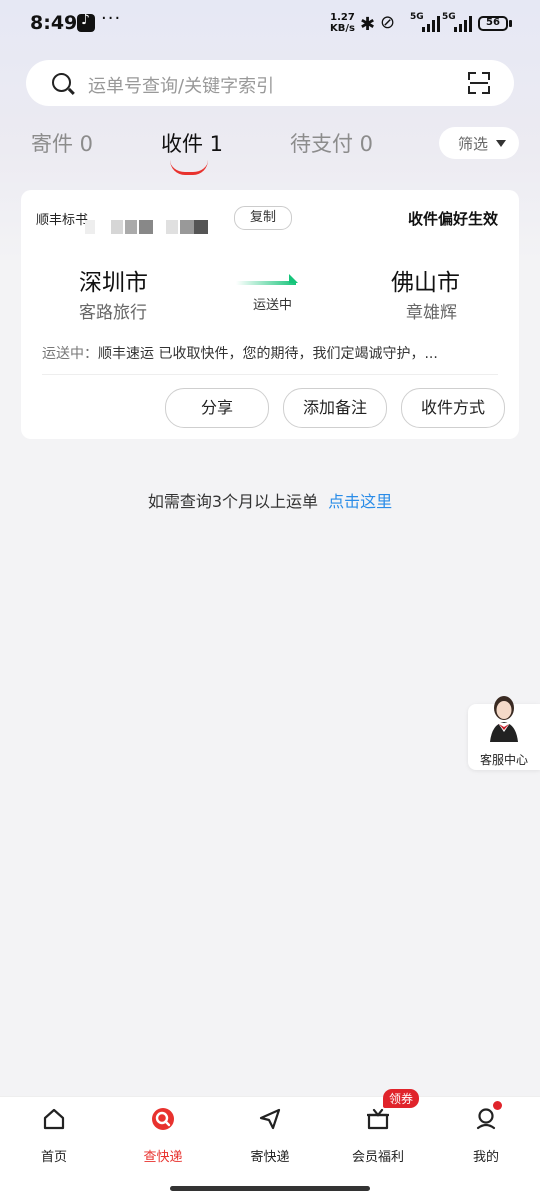 The width and height of the screenshot is (540, 1201). What do you see at coordinates (425, 283) in the screenshot?
I see `destination-city: 佛山市` at bounding box center [425, 283].